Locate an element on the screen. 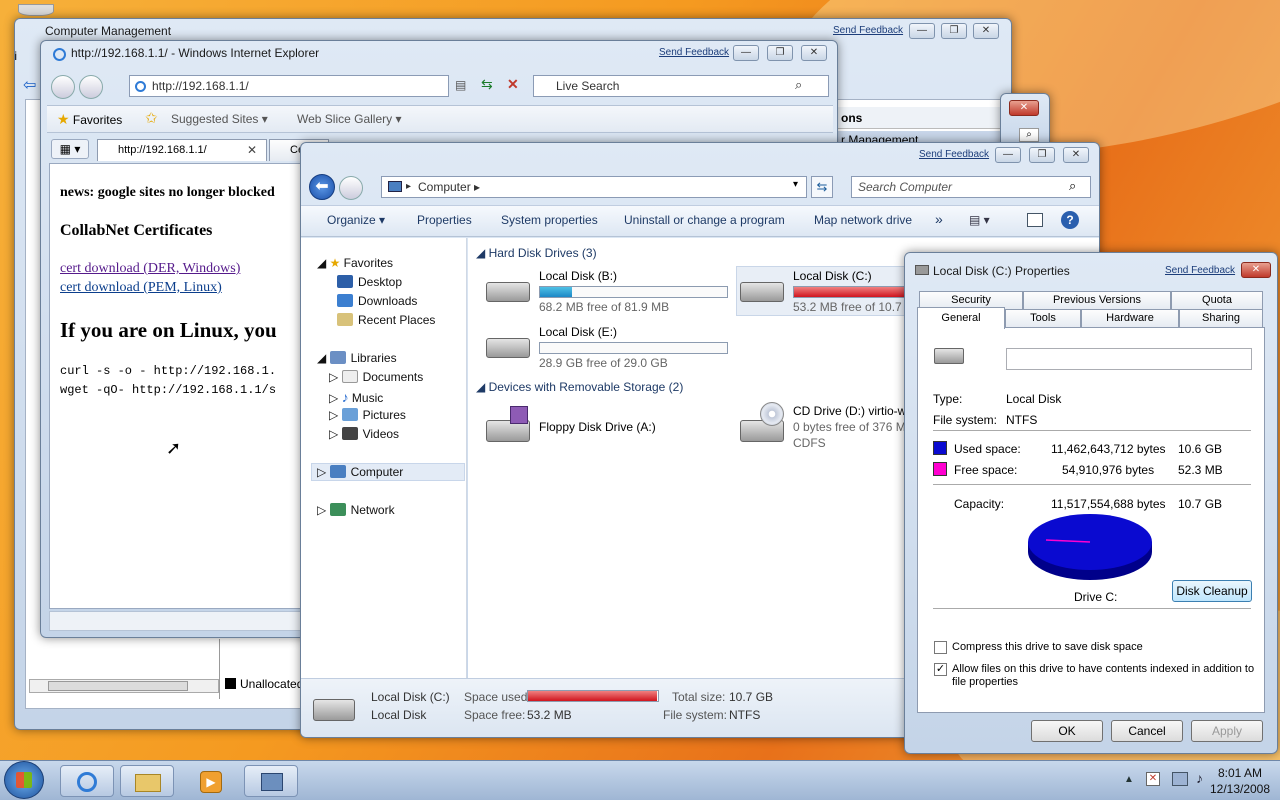 This screenshot has height=800, width=1280. tab-hardware: Hardware is located at coordinates (1130, 318).